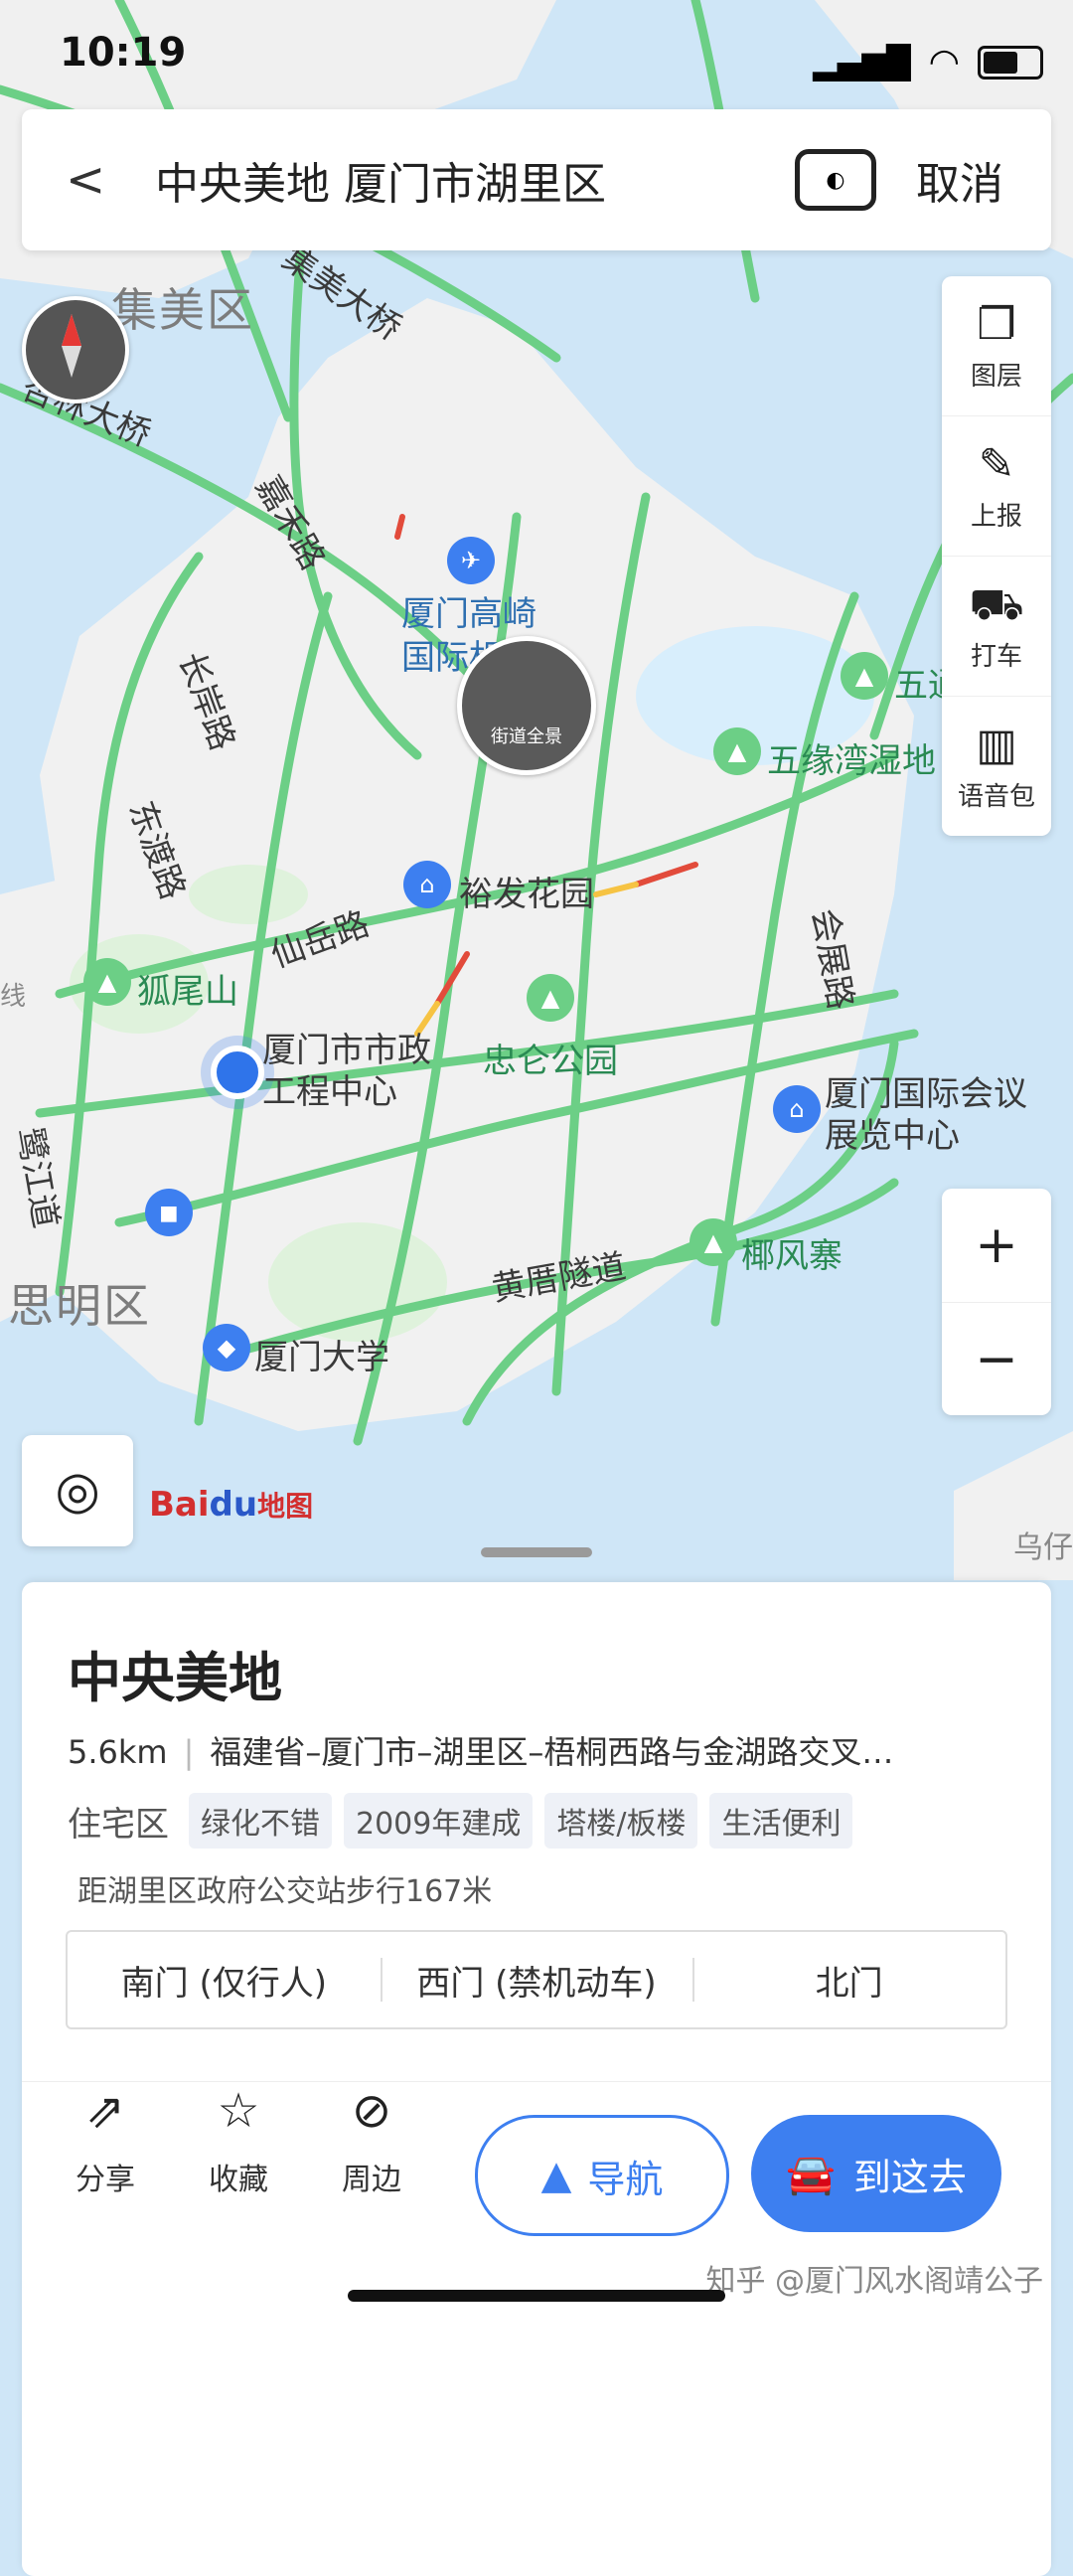 Image resolution: width=1073 pixels, height=2576 pixels. I want to click on map-label-wuyu: 乌仔, so click(1043, 1547).